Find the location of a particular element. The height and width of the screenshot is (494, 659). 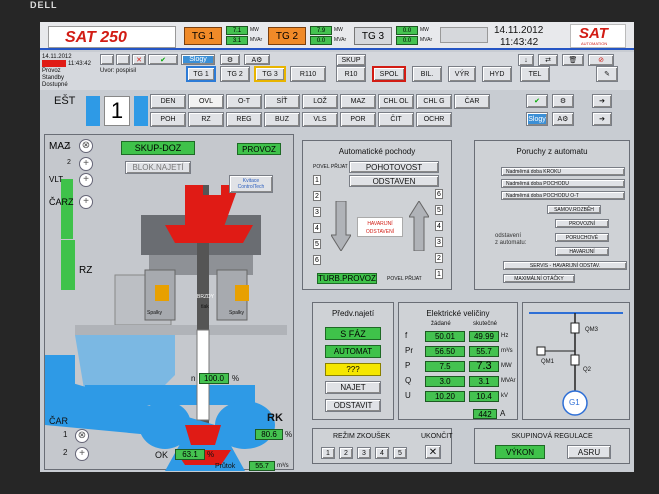

status-time: 11:43:42 is located at coordinates (79, 64).